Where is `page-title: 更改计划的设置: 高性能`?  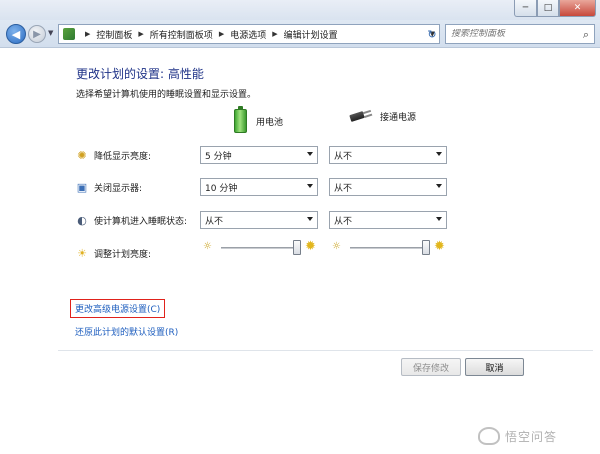
page-title: 更改计划的设置: 高性能 is located at coordinates (140, 74).